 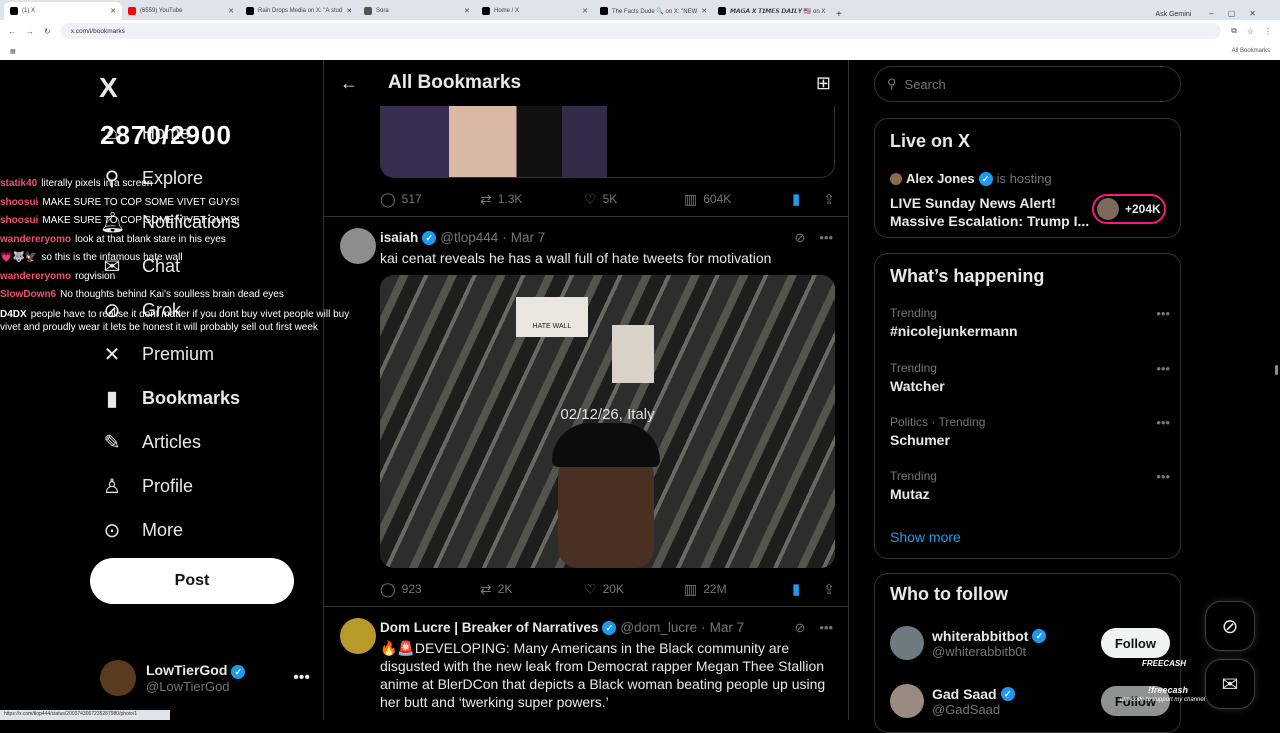 What do you see at coordinates (1276, 370) in the screenshot?
I see `scrollbar-thumb` at bounding box center [1276, 370].